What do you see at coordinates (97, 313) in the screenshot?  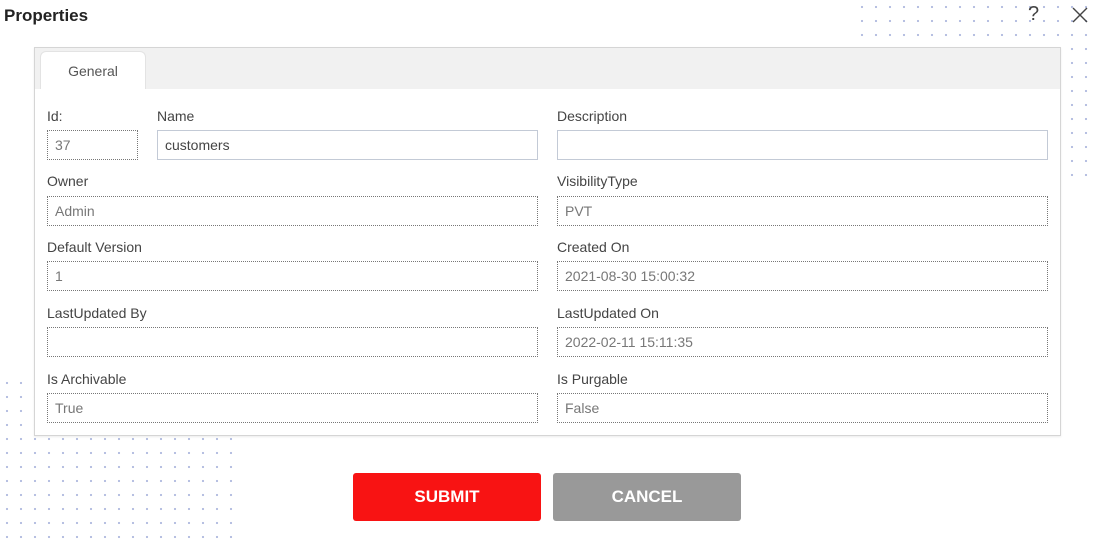 I see `last-updated-by-label: LastUpdated By` at bounding box center [97, 313].